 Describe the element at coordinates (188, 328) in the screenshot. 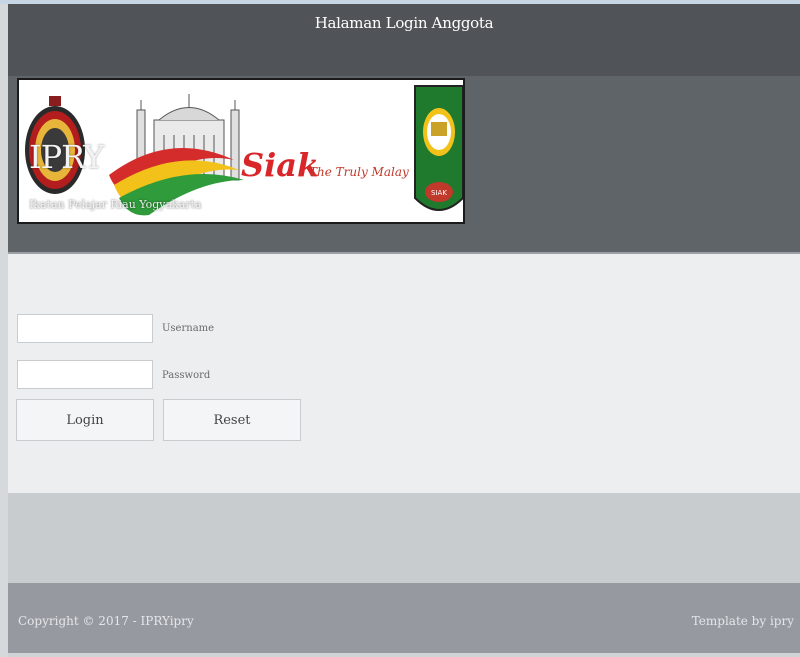

I see `username-label: Username` at that location.